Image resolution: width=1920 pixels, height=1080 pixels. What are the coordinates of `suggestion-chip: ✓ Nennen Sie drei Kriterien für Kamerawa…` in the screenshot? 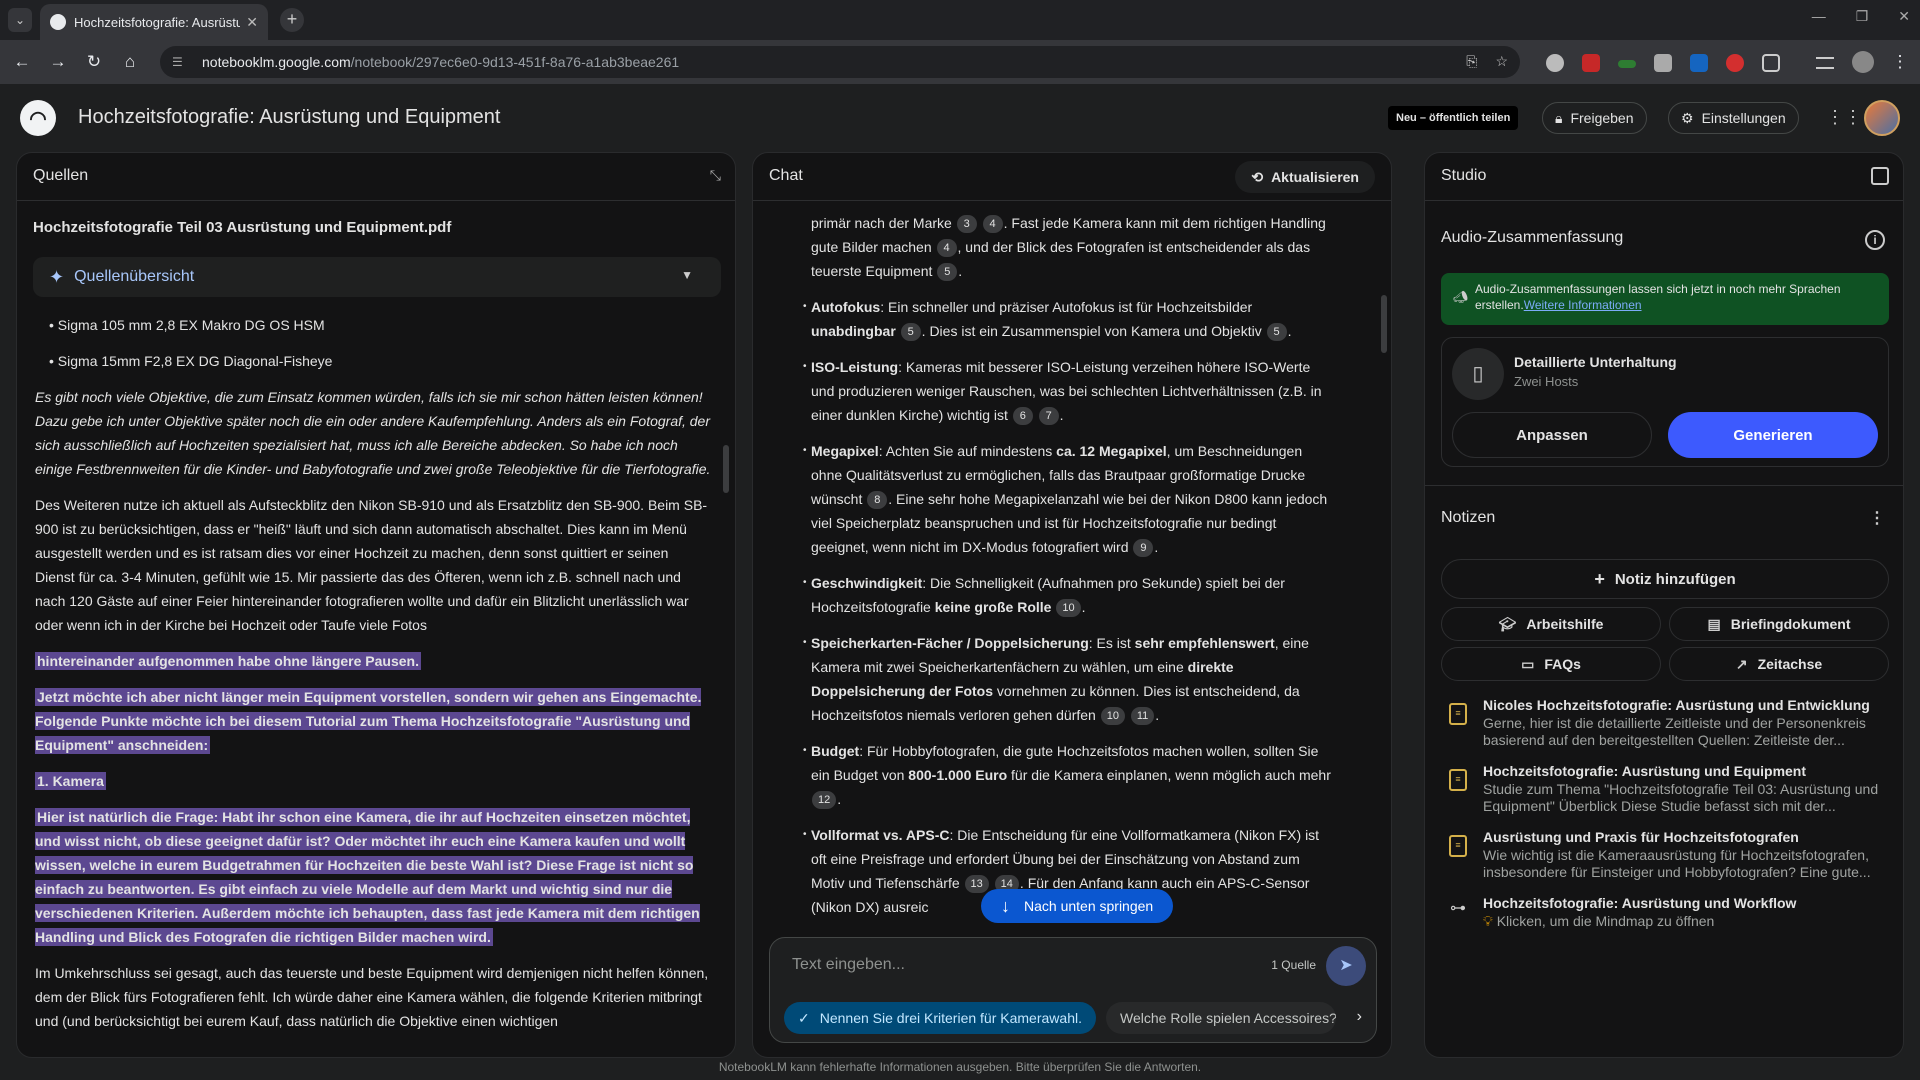 It's located at (940, 1018).